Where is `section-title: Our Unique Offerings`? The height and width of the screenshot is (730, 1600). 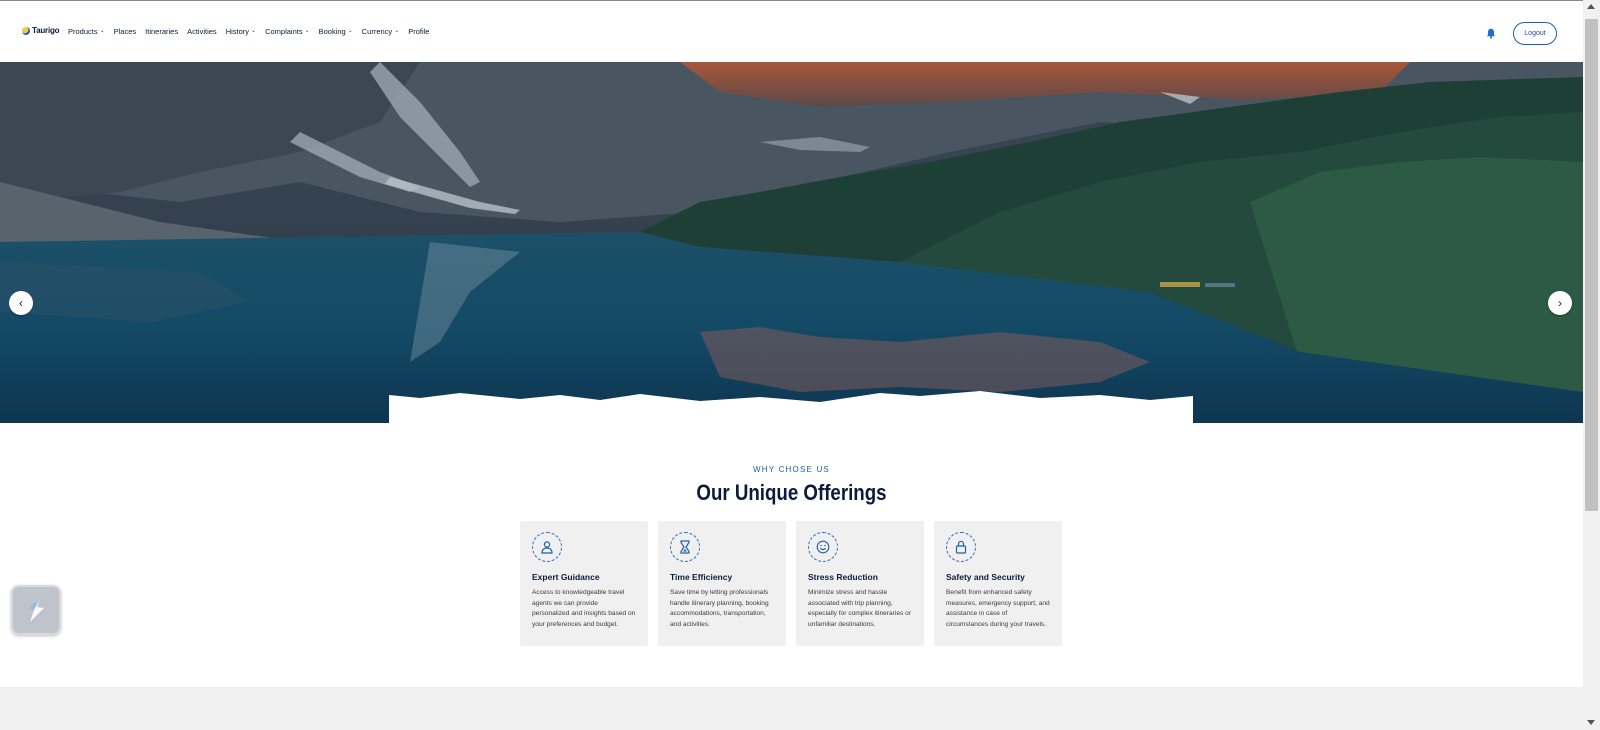 section-title: Our Unique Offerings is located at coordinates (791, 492).